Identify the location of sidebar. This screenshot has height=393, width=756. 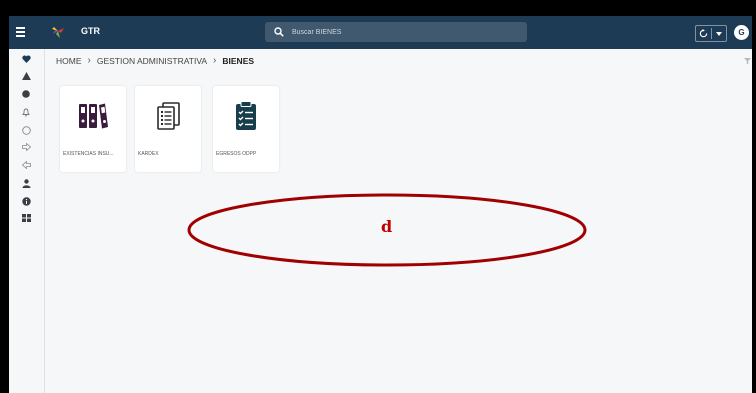
(27, 221).